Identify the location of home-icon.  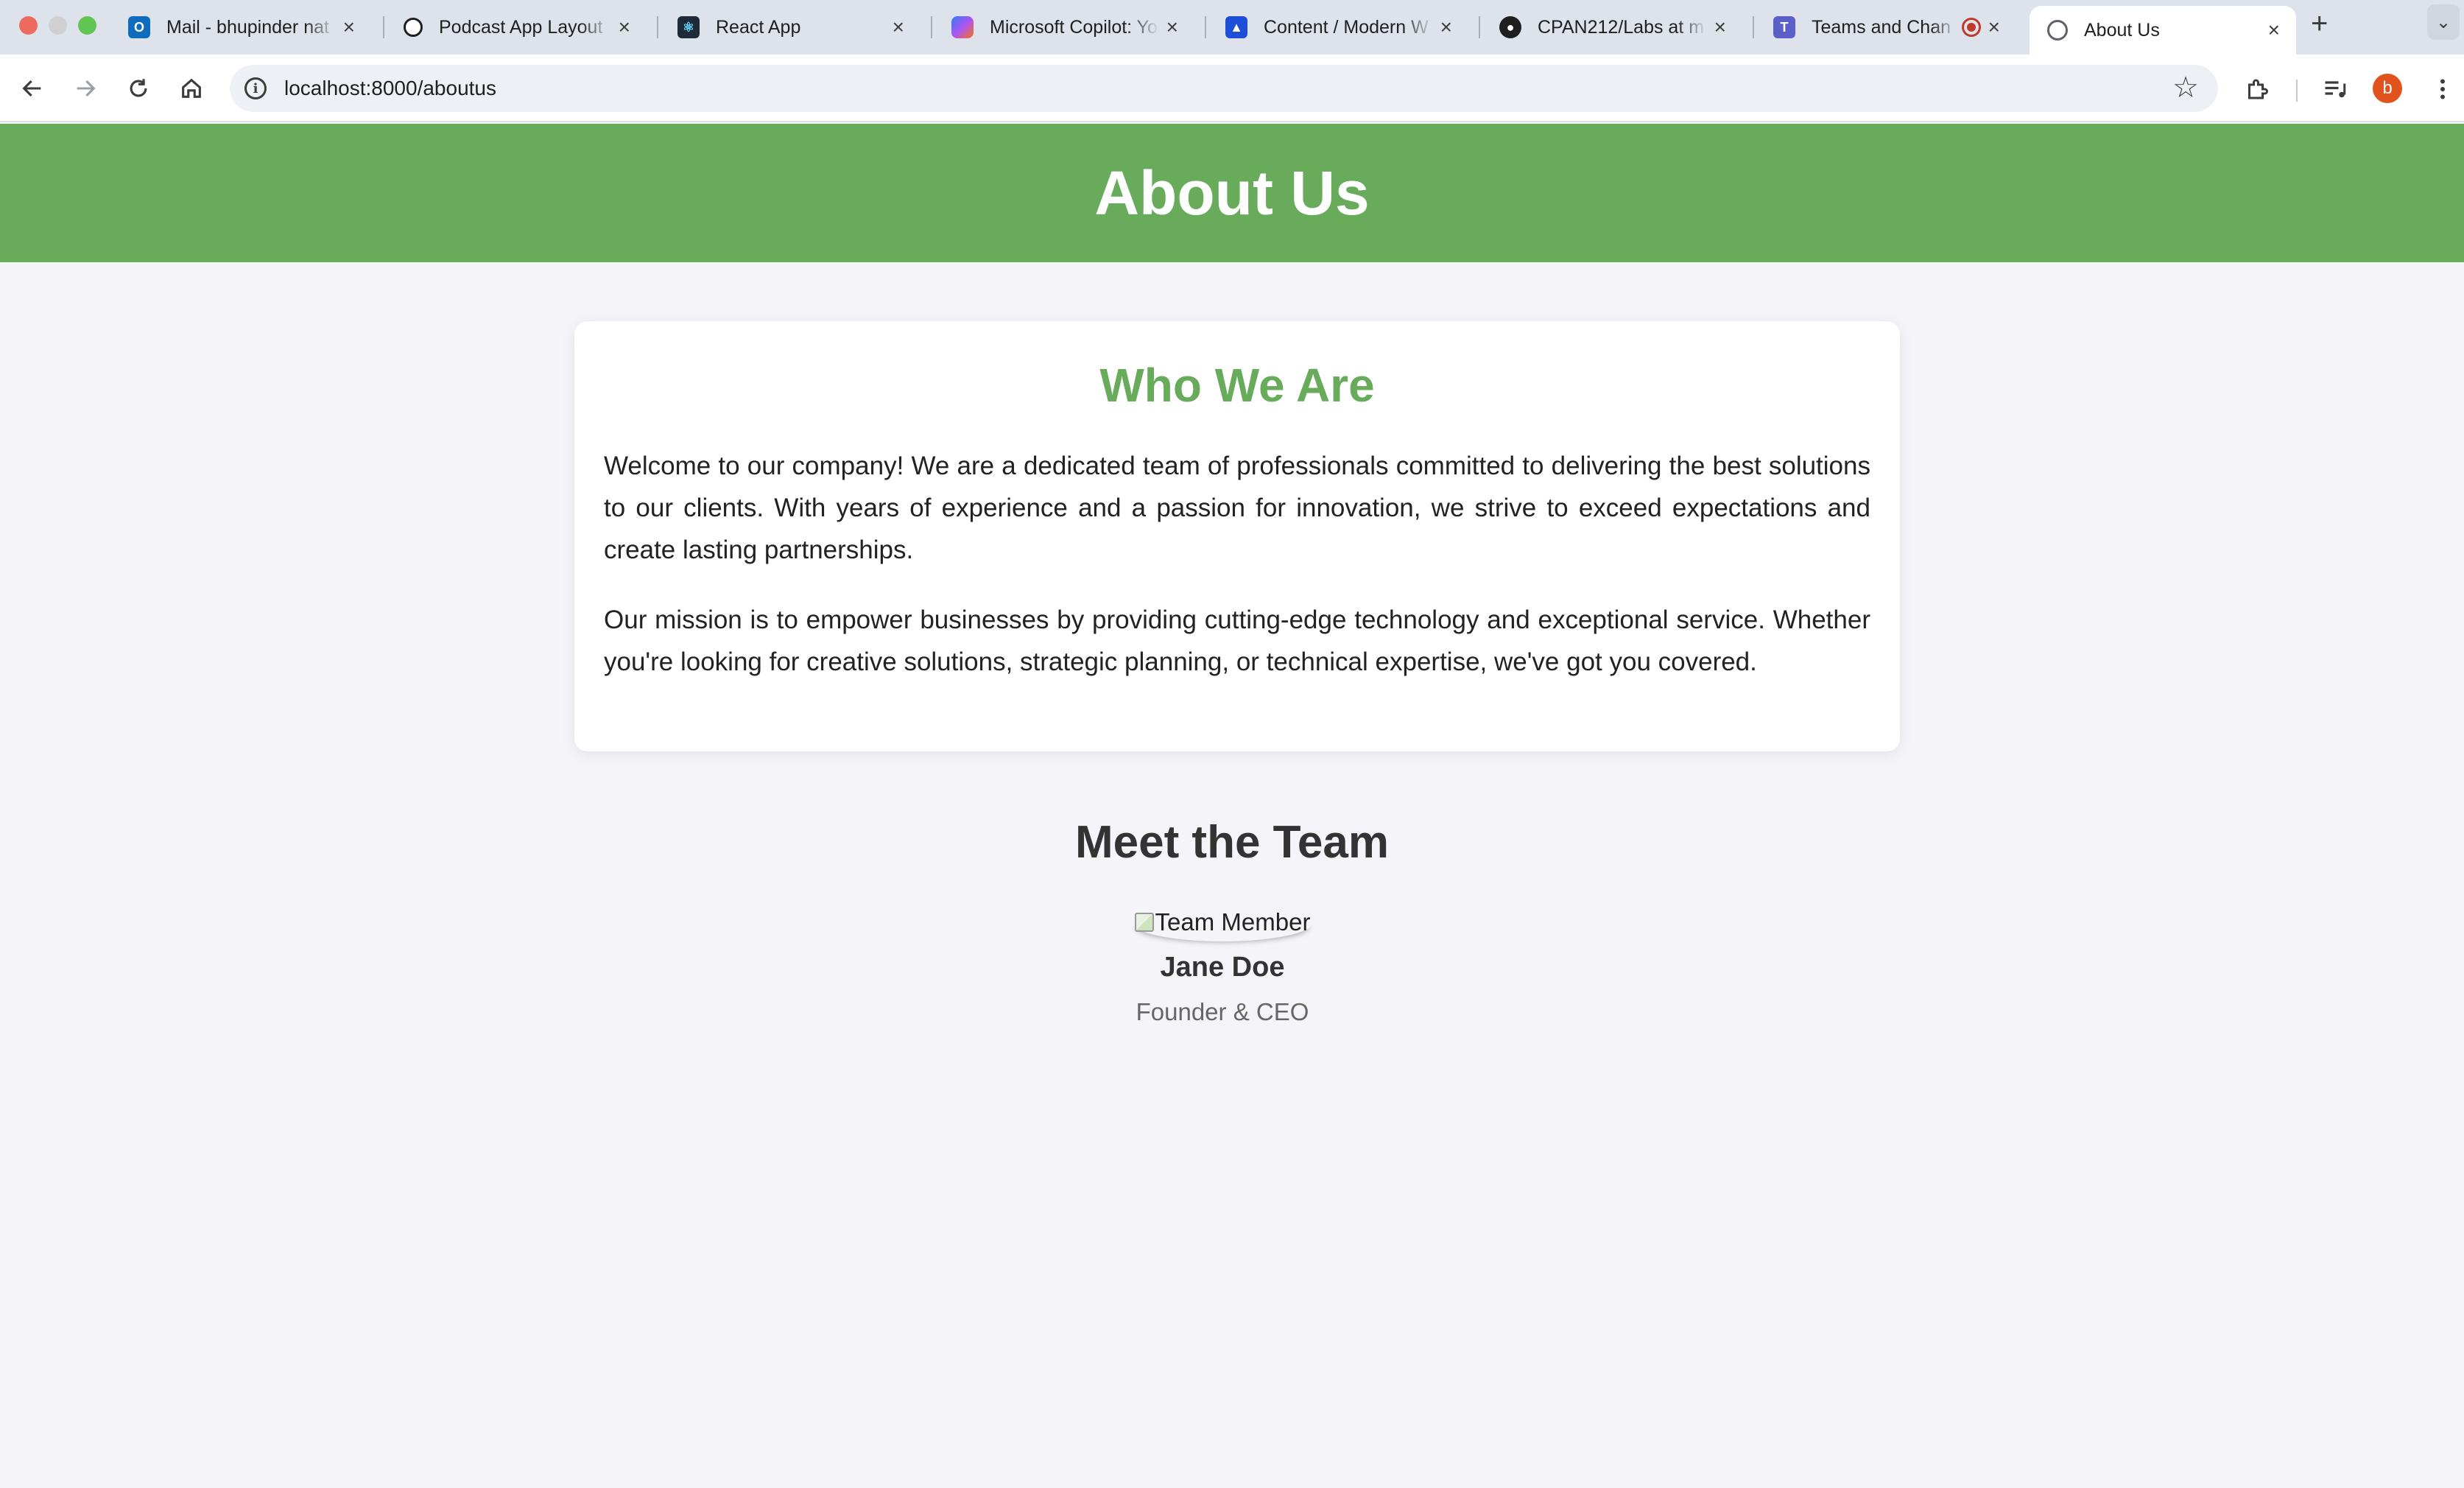
(191, 88).